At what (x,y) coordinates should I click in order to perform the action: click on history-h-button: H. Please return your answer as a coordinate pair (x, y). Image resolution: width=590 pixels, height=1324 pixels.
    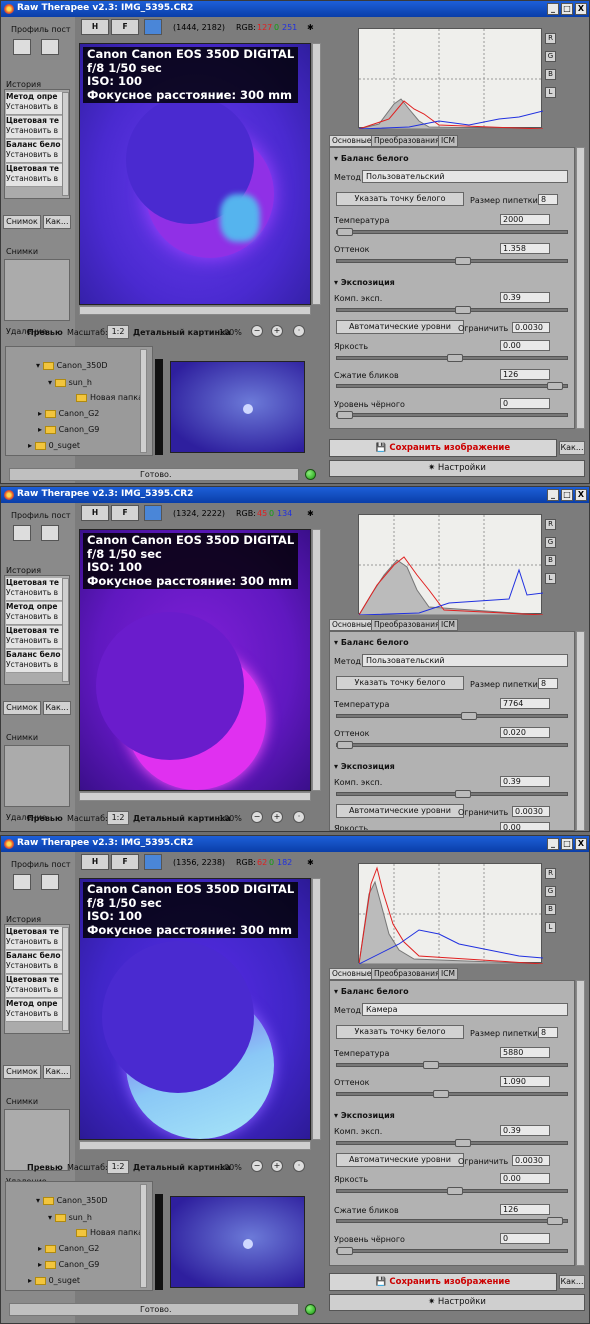
    Looking at the image, I should click on (95, 513).